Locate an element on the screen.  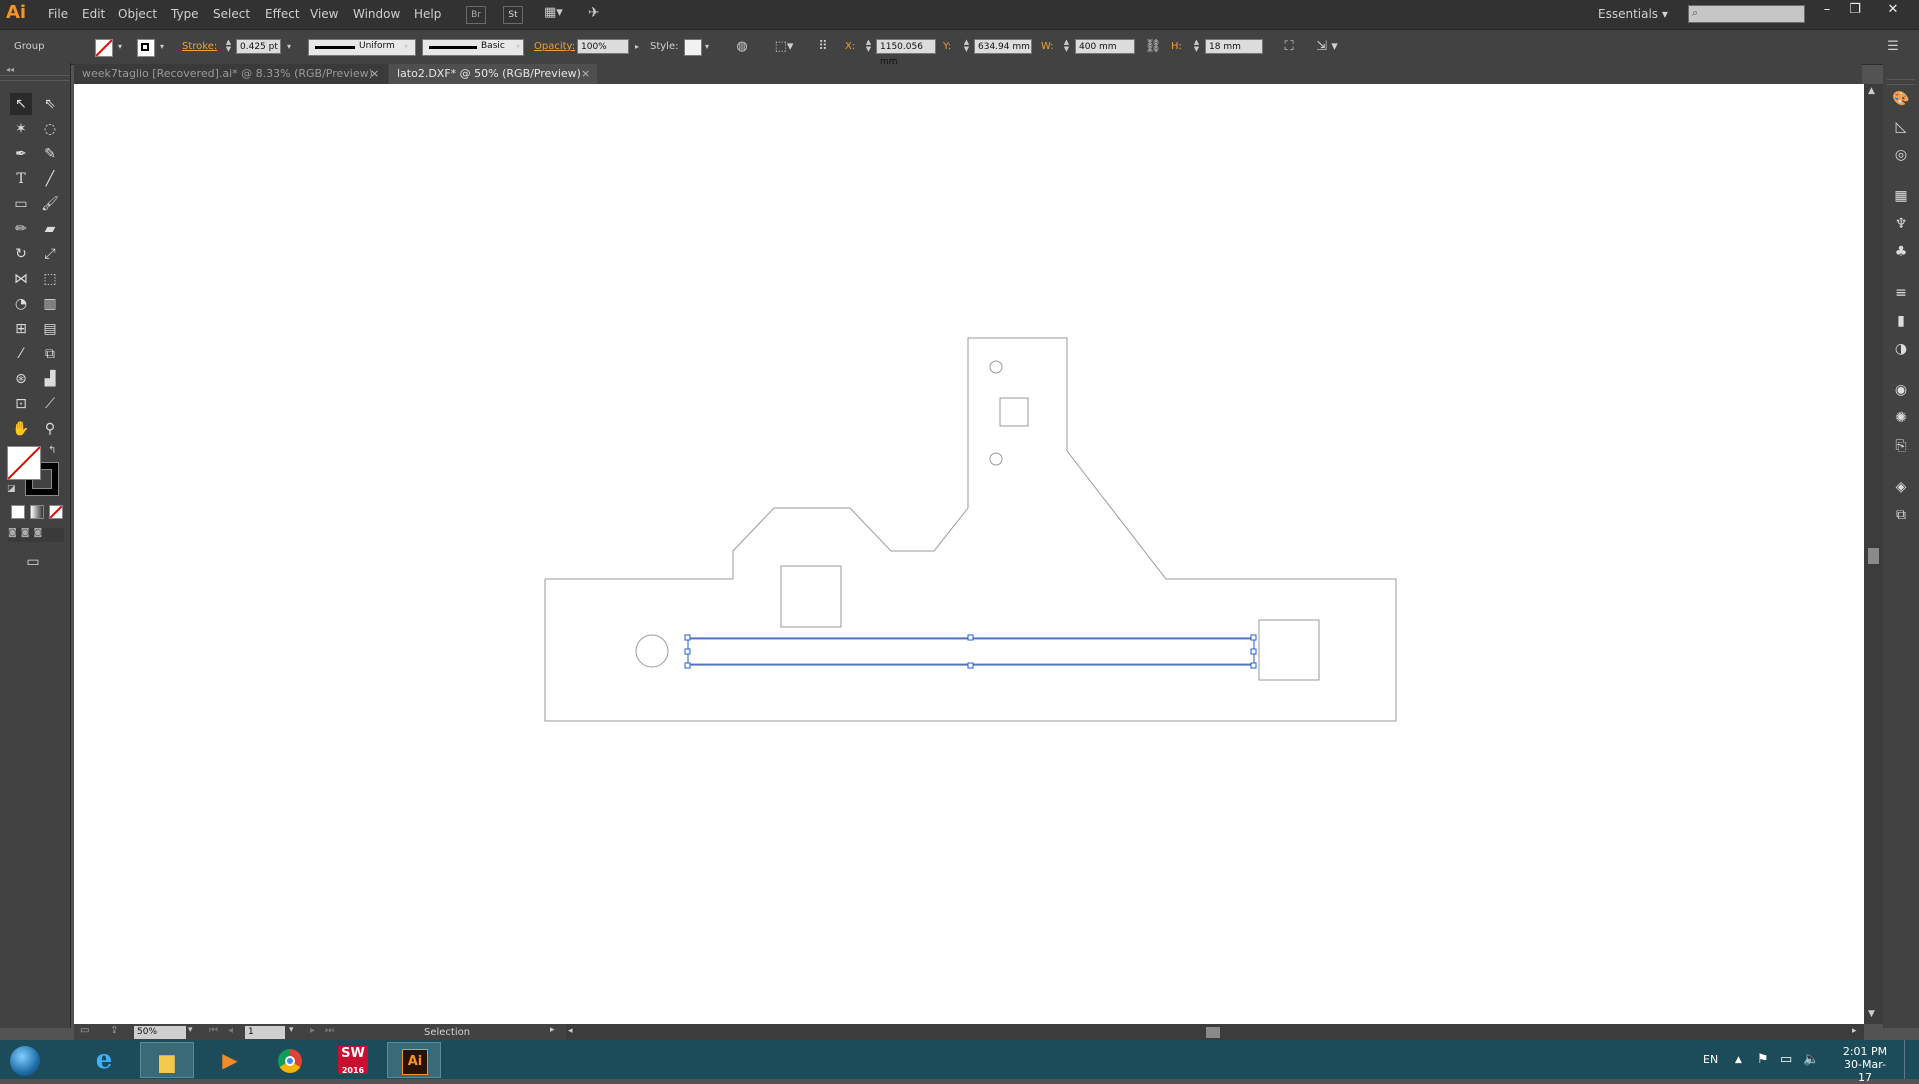
clock: 2:01 PM 30-Mar-17 is located at coordinates (1865, 1064).